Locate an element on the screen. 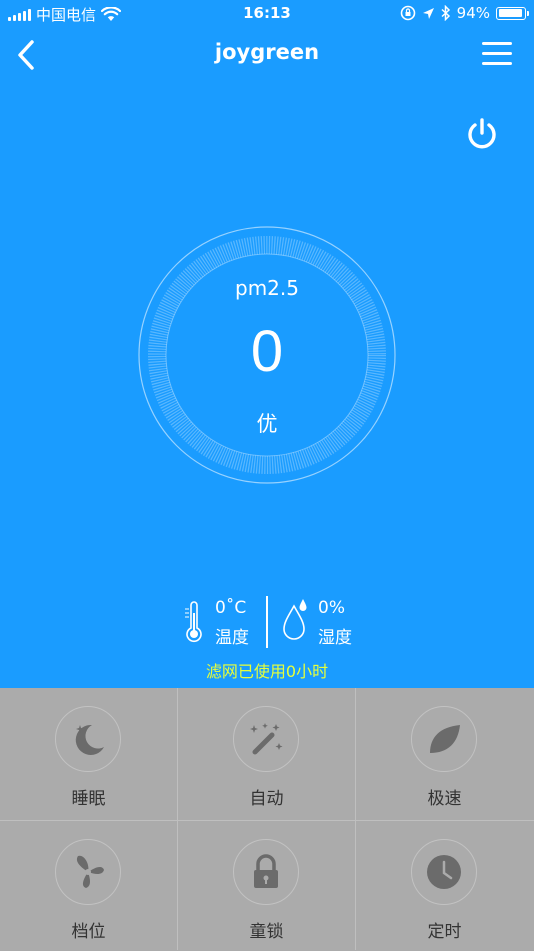  rotation-lock-icon is located at coordinates (407, 13).